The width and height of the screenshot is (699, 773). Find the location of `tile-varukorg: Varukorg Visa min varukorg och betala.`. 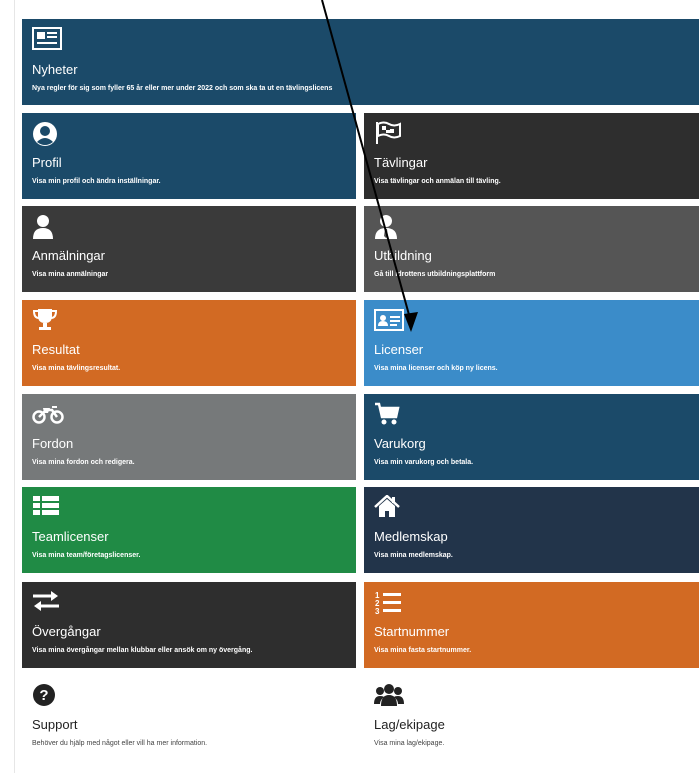

tile-varukorg: Varukorg Visa min varukorg och betala. is located at coordinates (531, 437).